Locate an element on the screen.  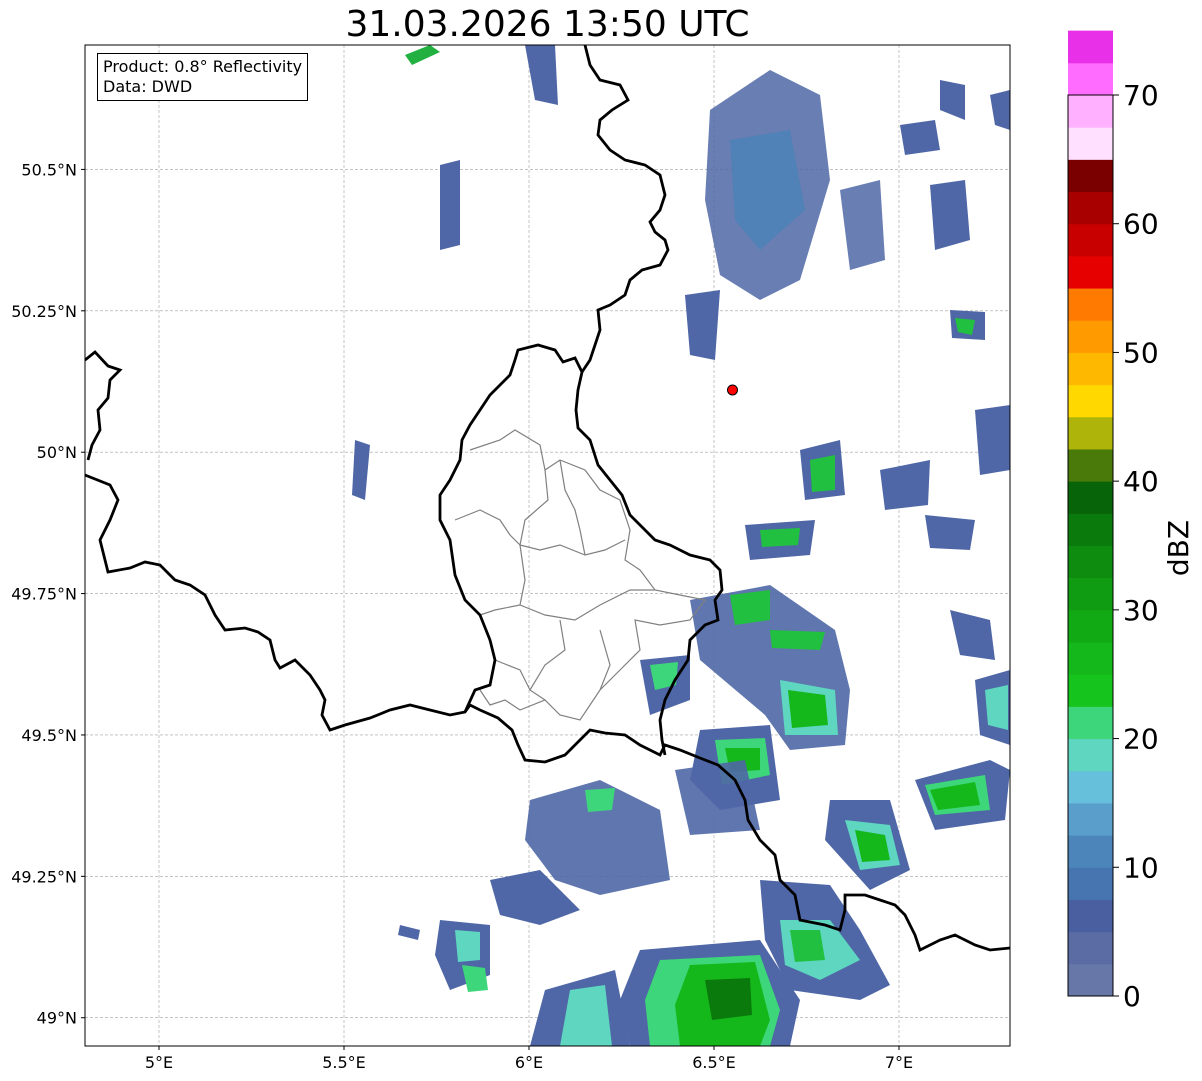
colorbar-label: dBZ is located at coordinates (1178, 548).